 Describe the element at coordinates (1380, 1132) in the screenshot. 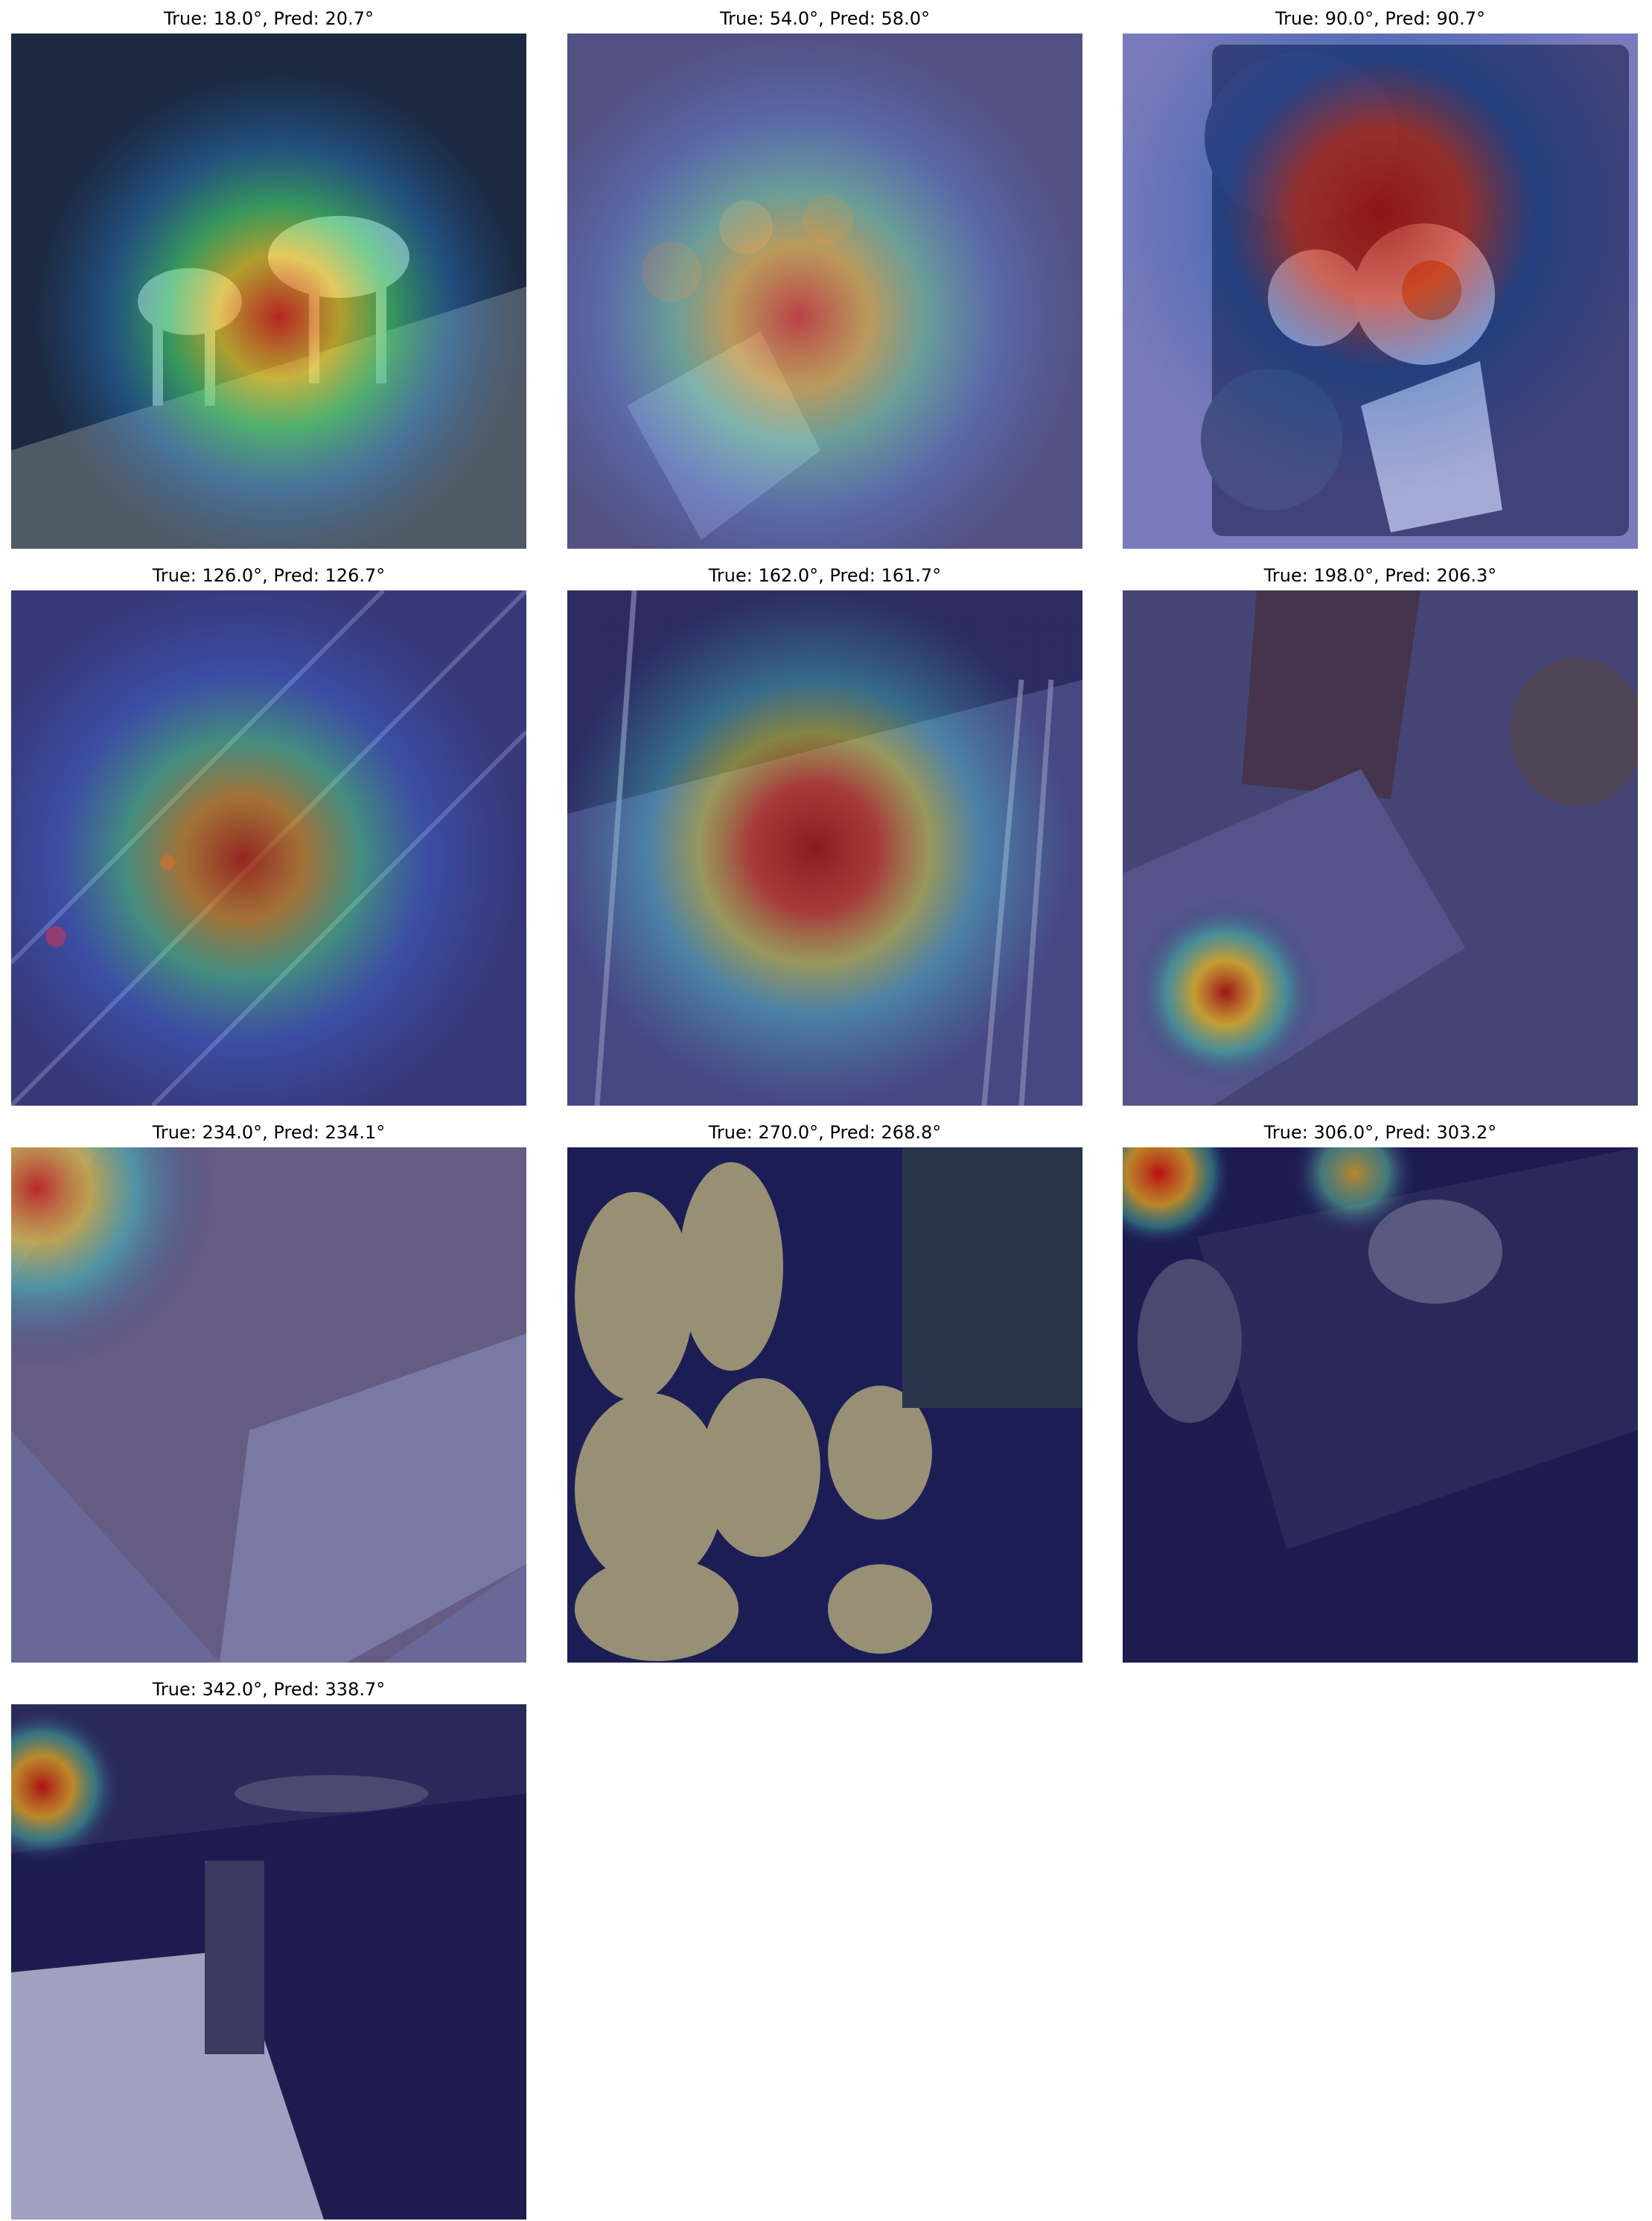

I see `panel-title: True: 306.0°, Pred: 303.2°` at that location.